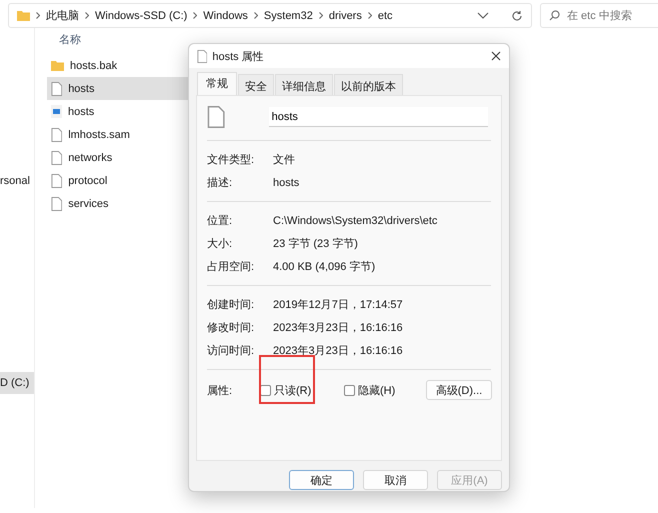 Image resolution: width=658 pixels, height=513 pixels. What do you see at coordinates (121, 65) in the screenshot?
I see `file-row: hosts.bak` at bounding box center [121, 65].